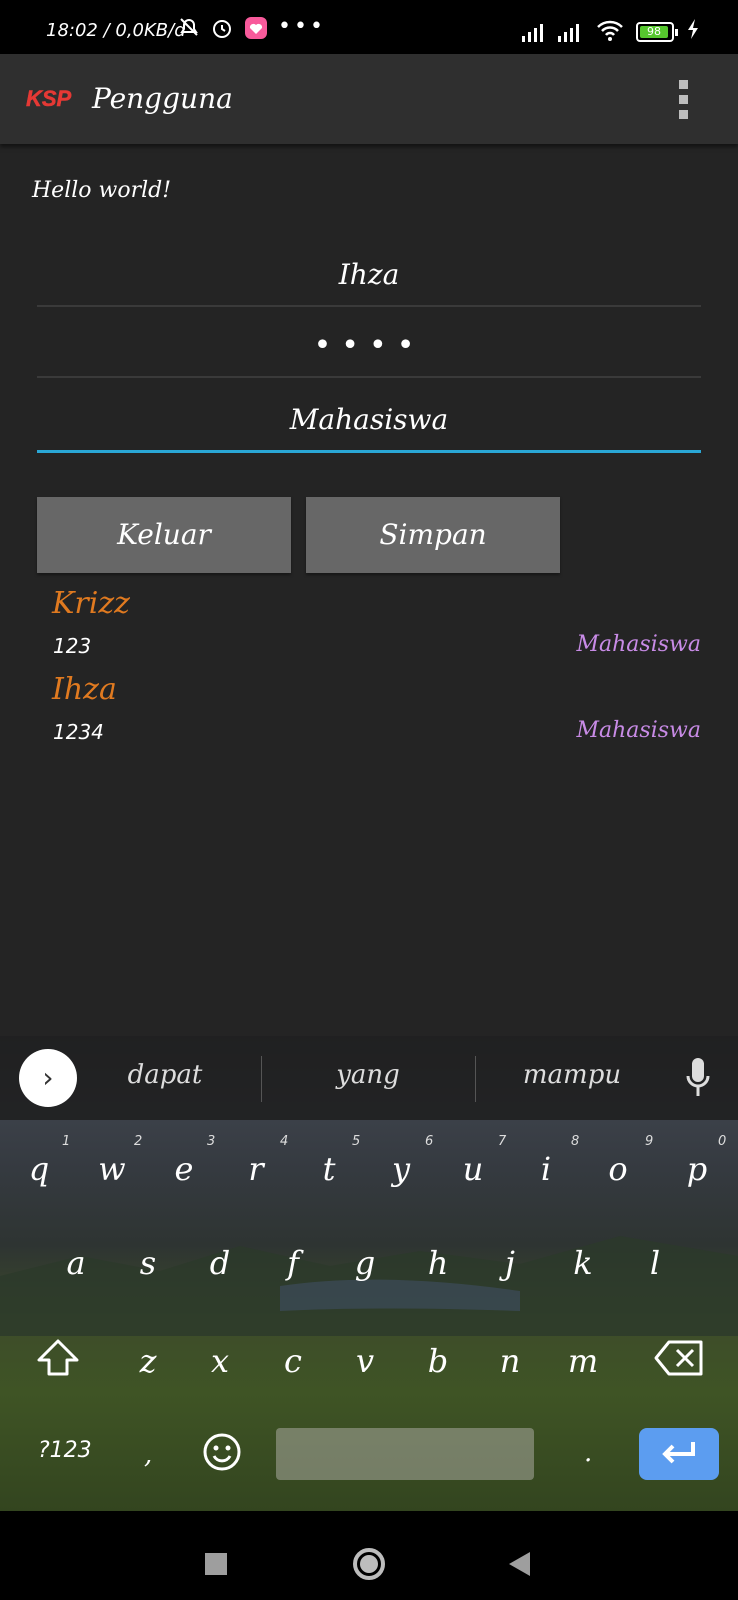 The image size is (738, 1600). What do you see at coordinates (91, 603) in the screenshot?
I see `user-name: Krizz` at bounding box center [91, 603].